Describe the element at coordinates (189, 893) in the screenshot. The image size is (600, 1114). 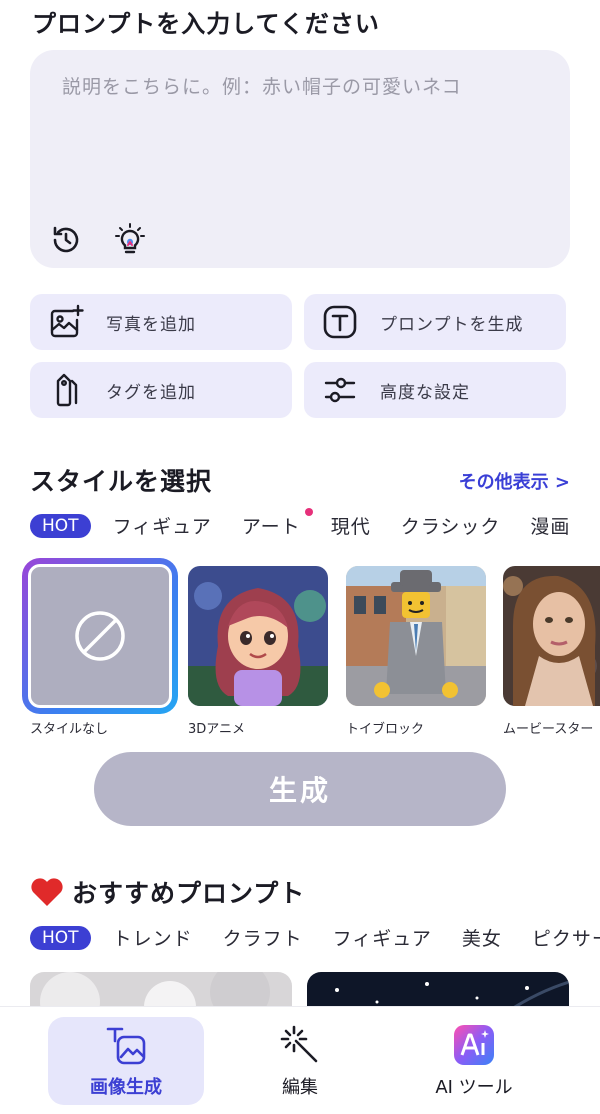
I see `recommend-title-label: おすすめプロンプト` at that location.